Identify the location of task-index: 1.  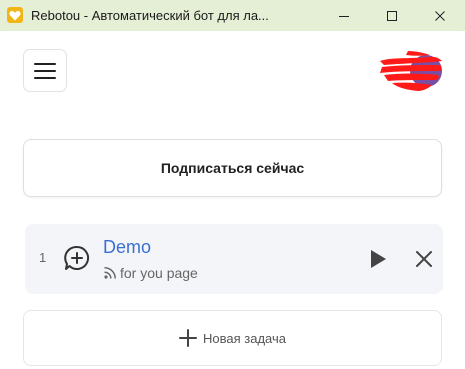
(43, 257).